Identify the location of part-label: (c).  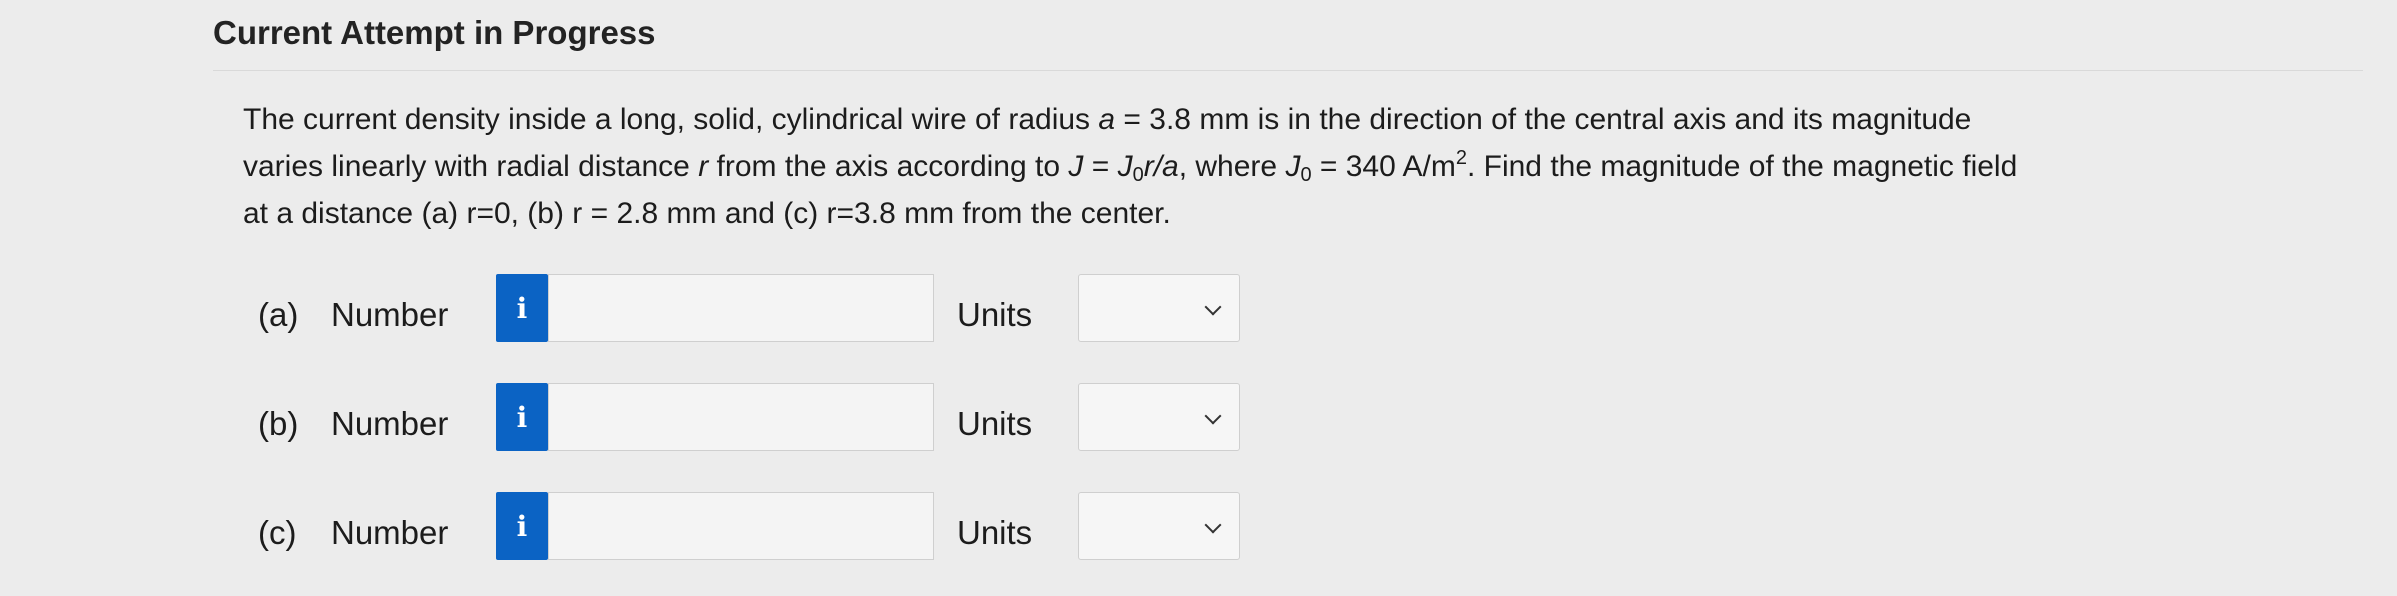
(277, 532).